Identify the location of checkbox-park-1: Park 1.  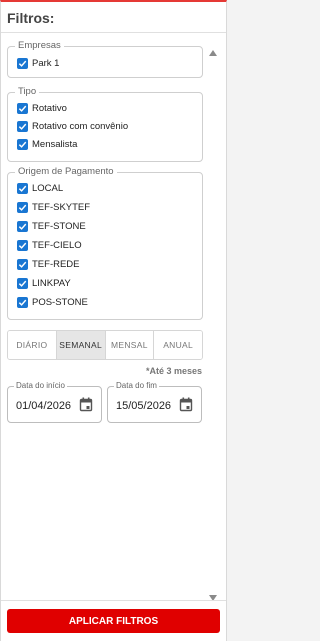
(38, 63).